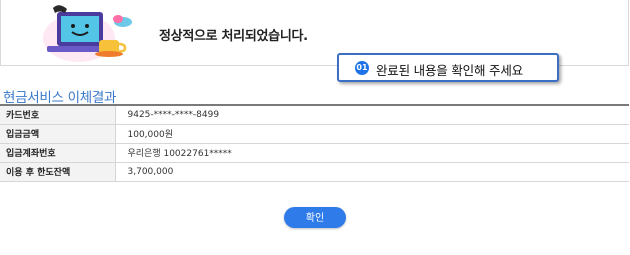  I want to click on table-row: 이용 후 한도잔액 3,700,000, so click(314, 172).